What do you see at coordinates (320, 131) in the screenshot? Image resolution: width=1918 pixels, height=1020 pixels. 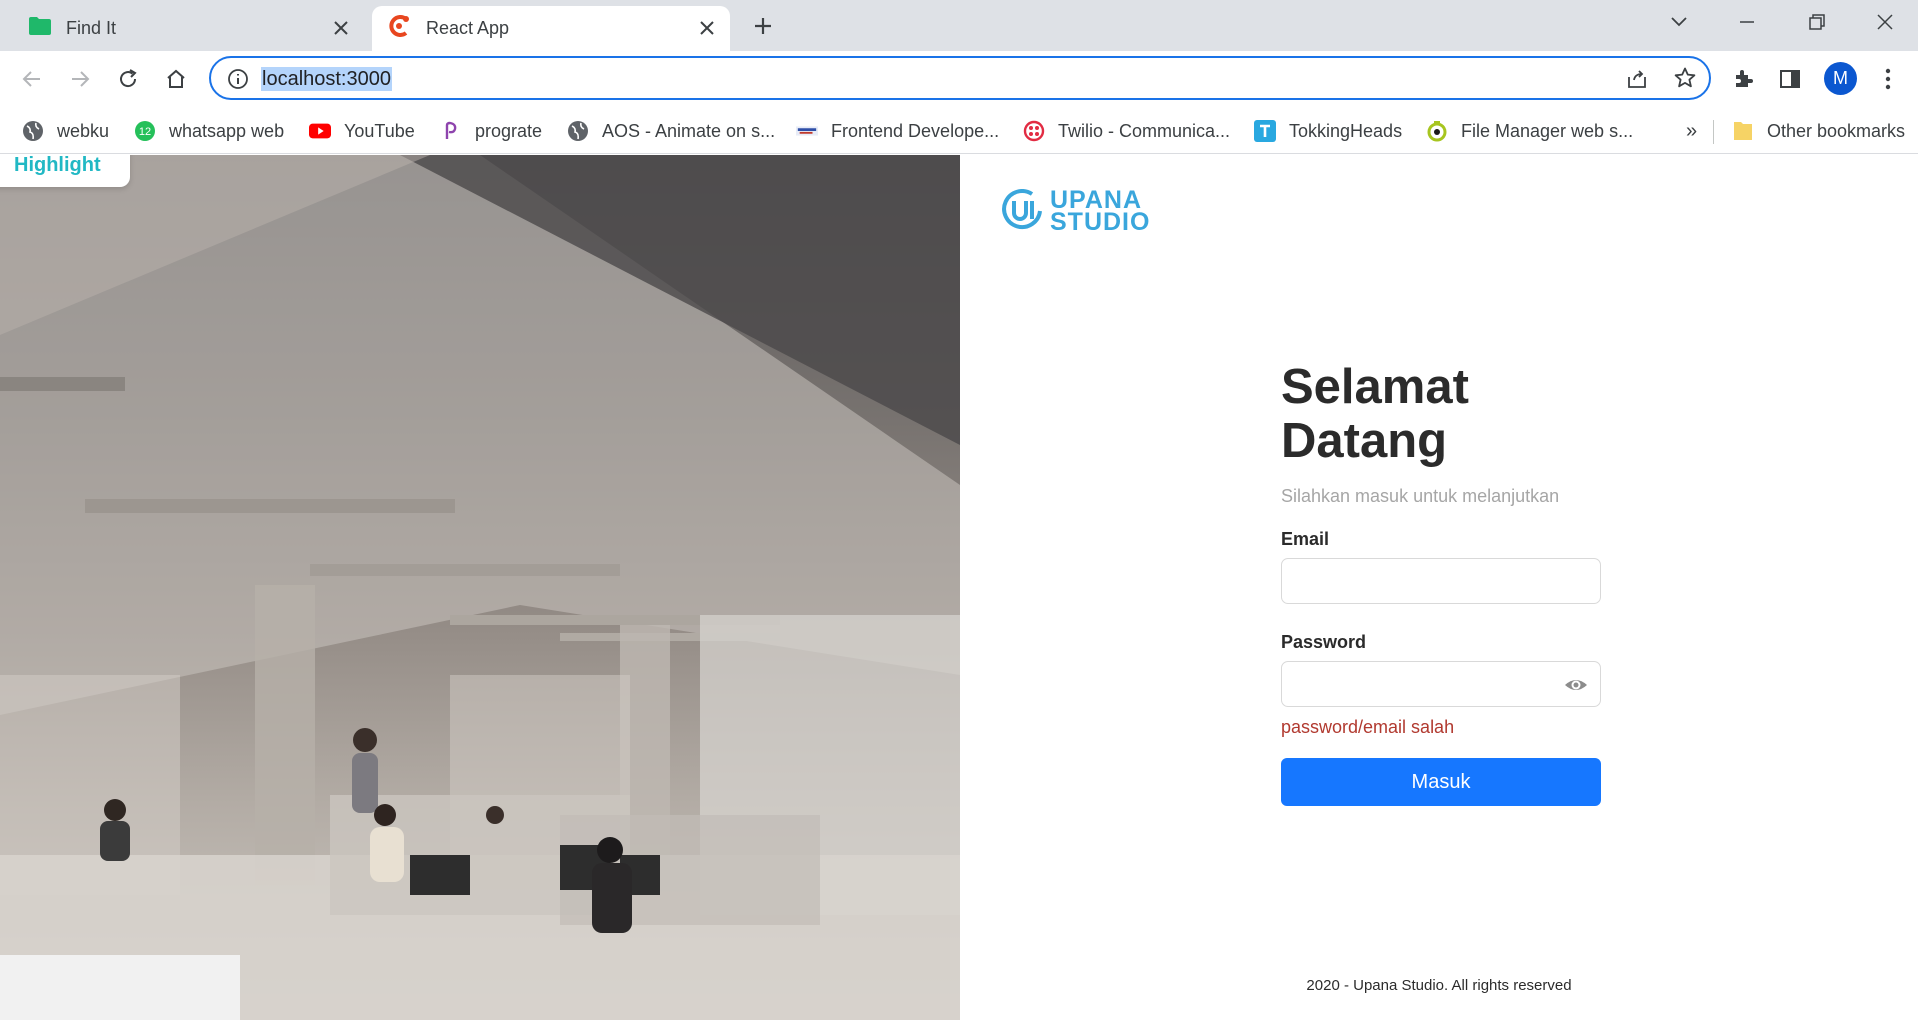 I see `youtube-icon` at bounding box center [320, 131].